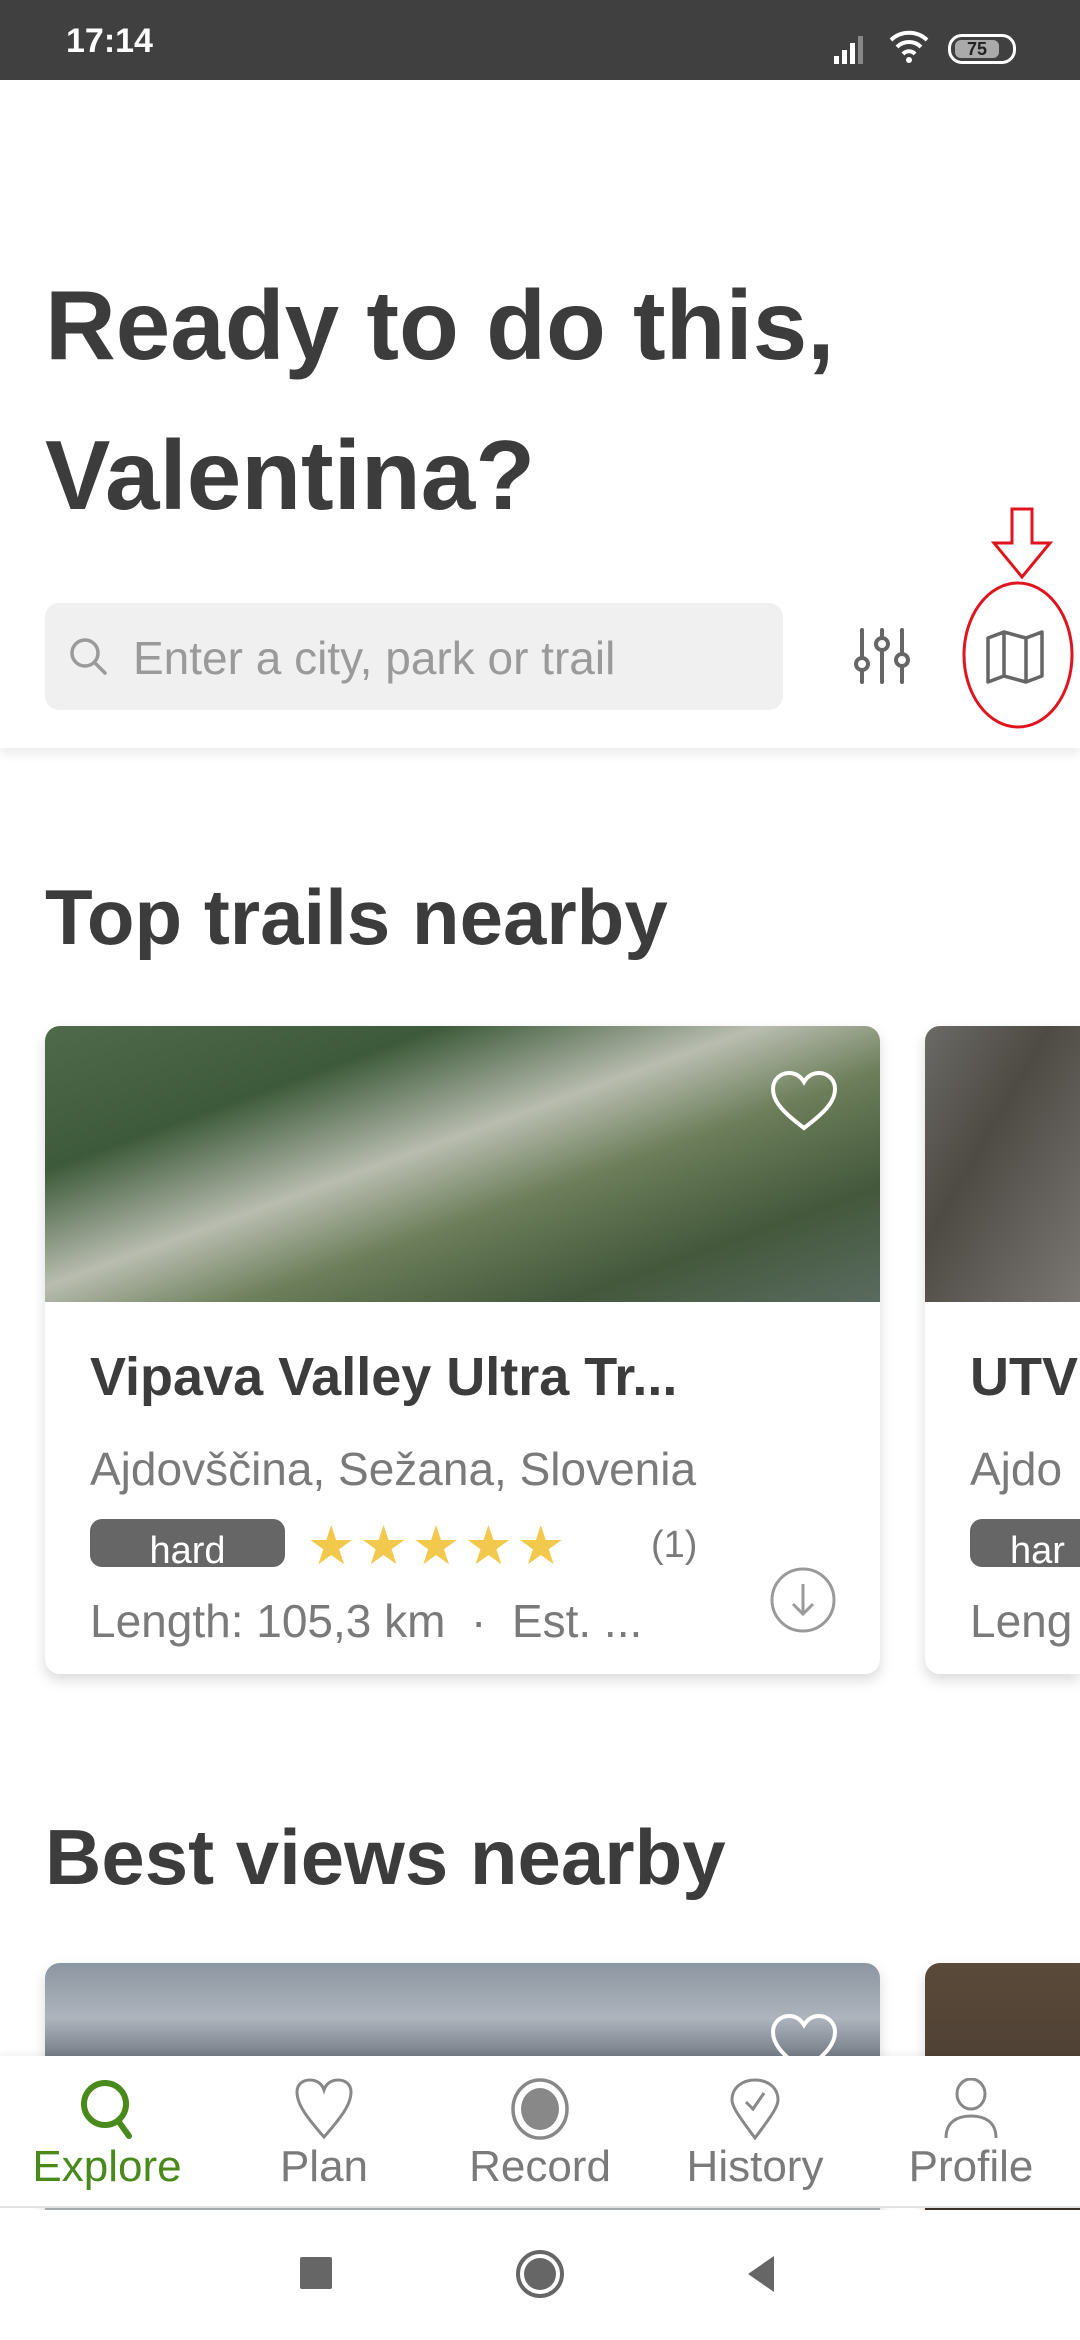 This screenshot has height=2340, width=1080. I want to click on greeting-line1: Ready to do this,, so click(440, 325).